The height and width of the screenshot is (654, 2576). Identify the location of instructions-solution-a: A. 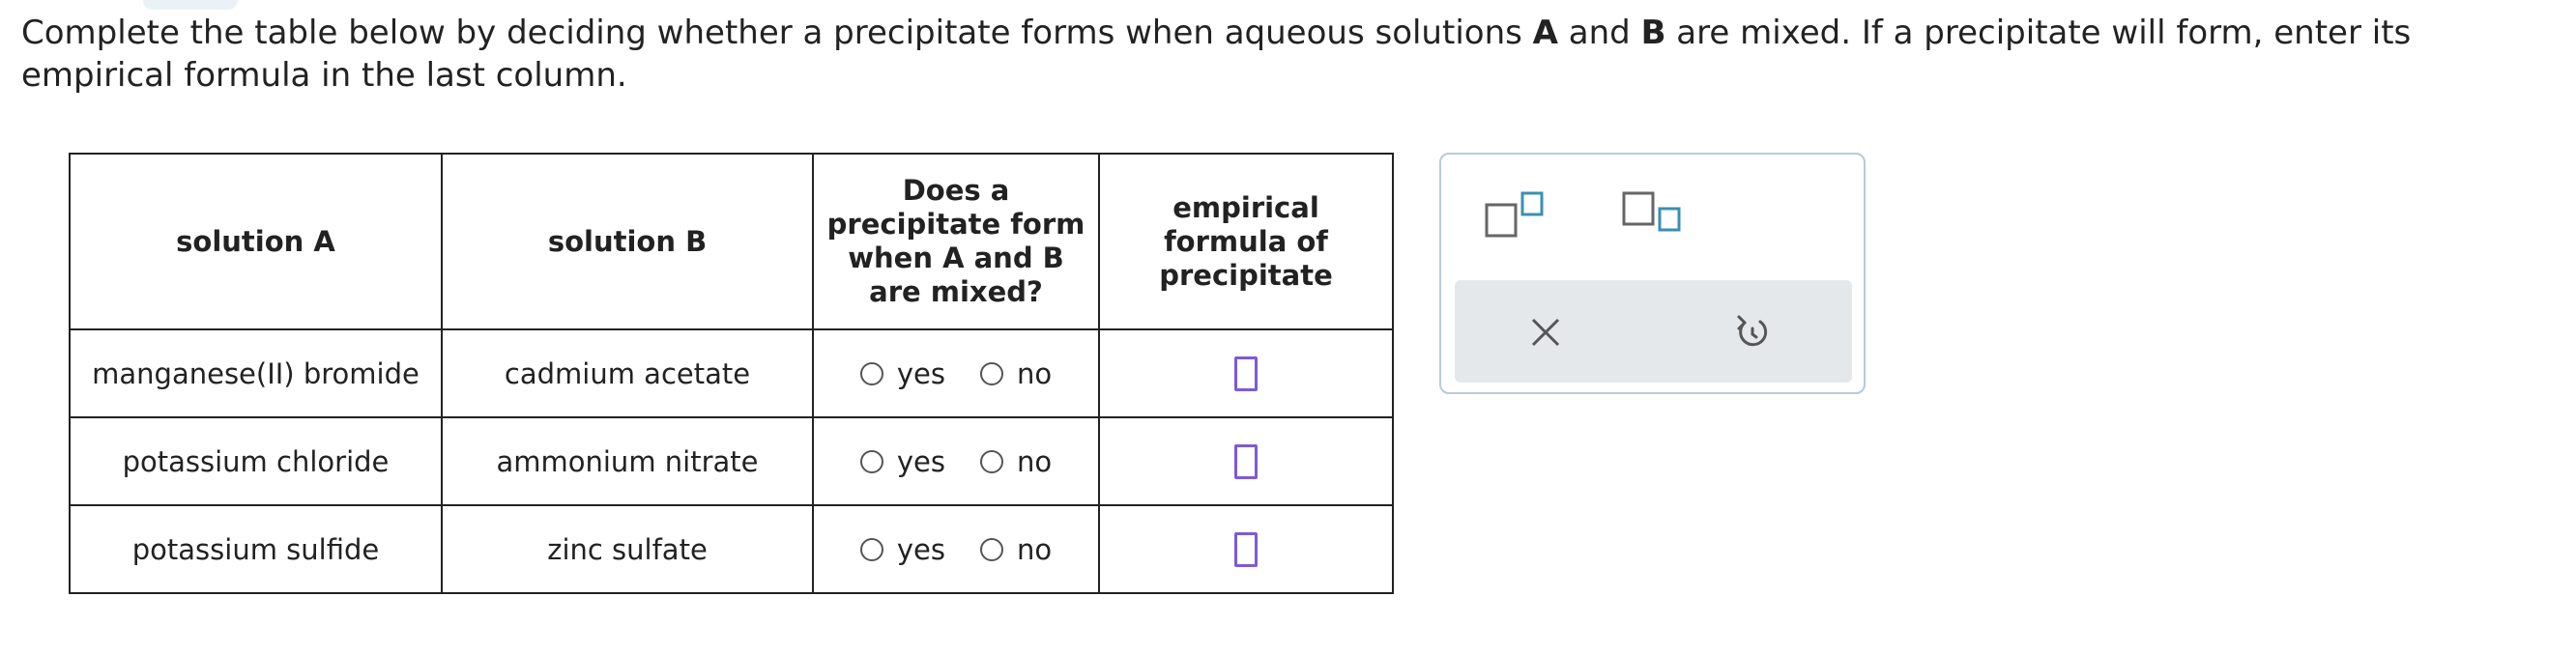
(1545, 33).